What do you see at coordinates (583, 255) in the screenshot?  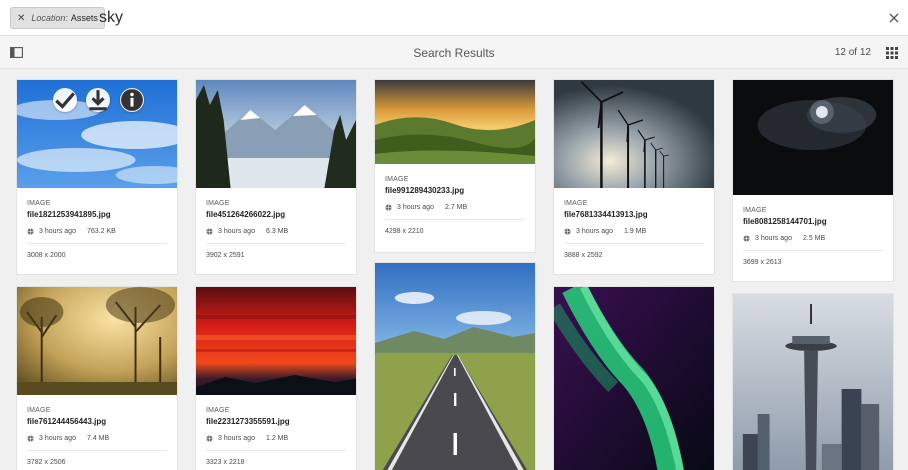 I see `asset-dimensions: 3888 x 2592` at bounding box center [583, 255].